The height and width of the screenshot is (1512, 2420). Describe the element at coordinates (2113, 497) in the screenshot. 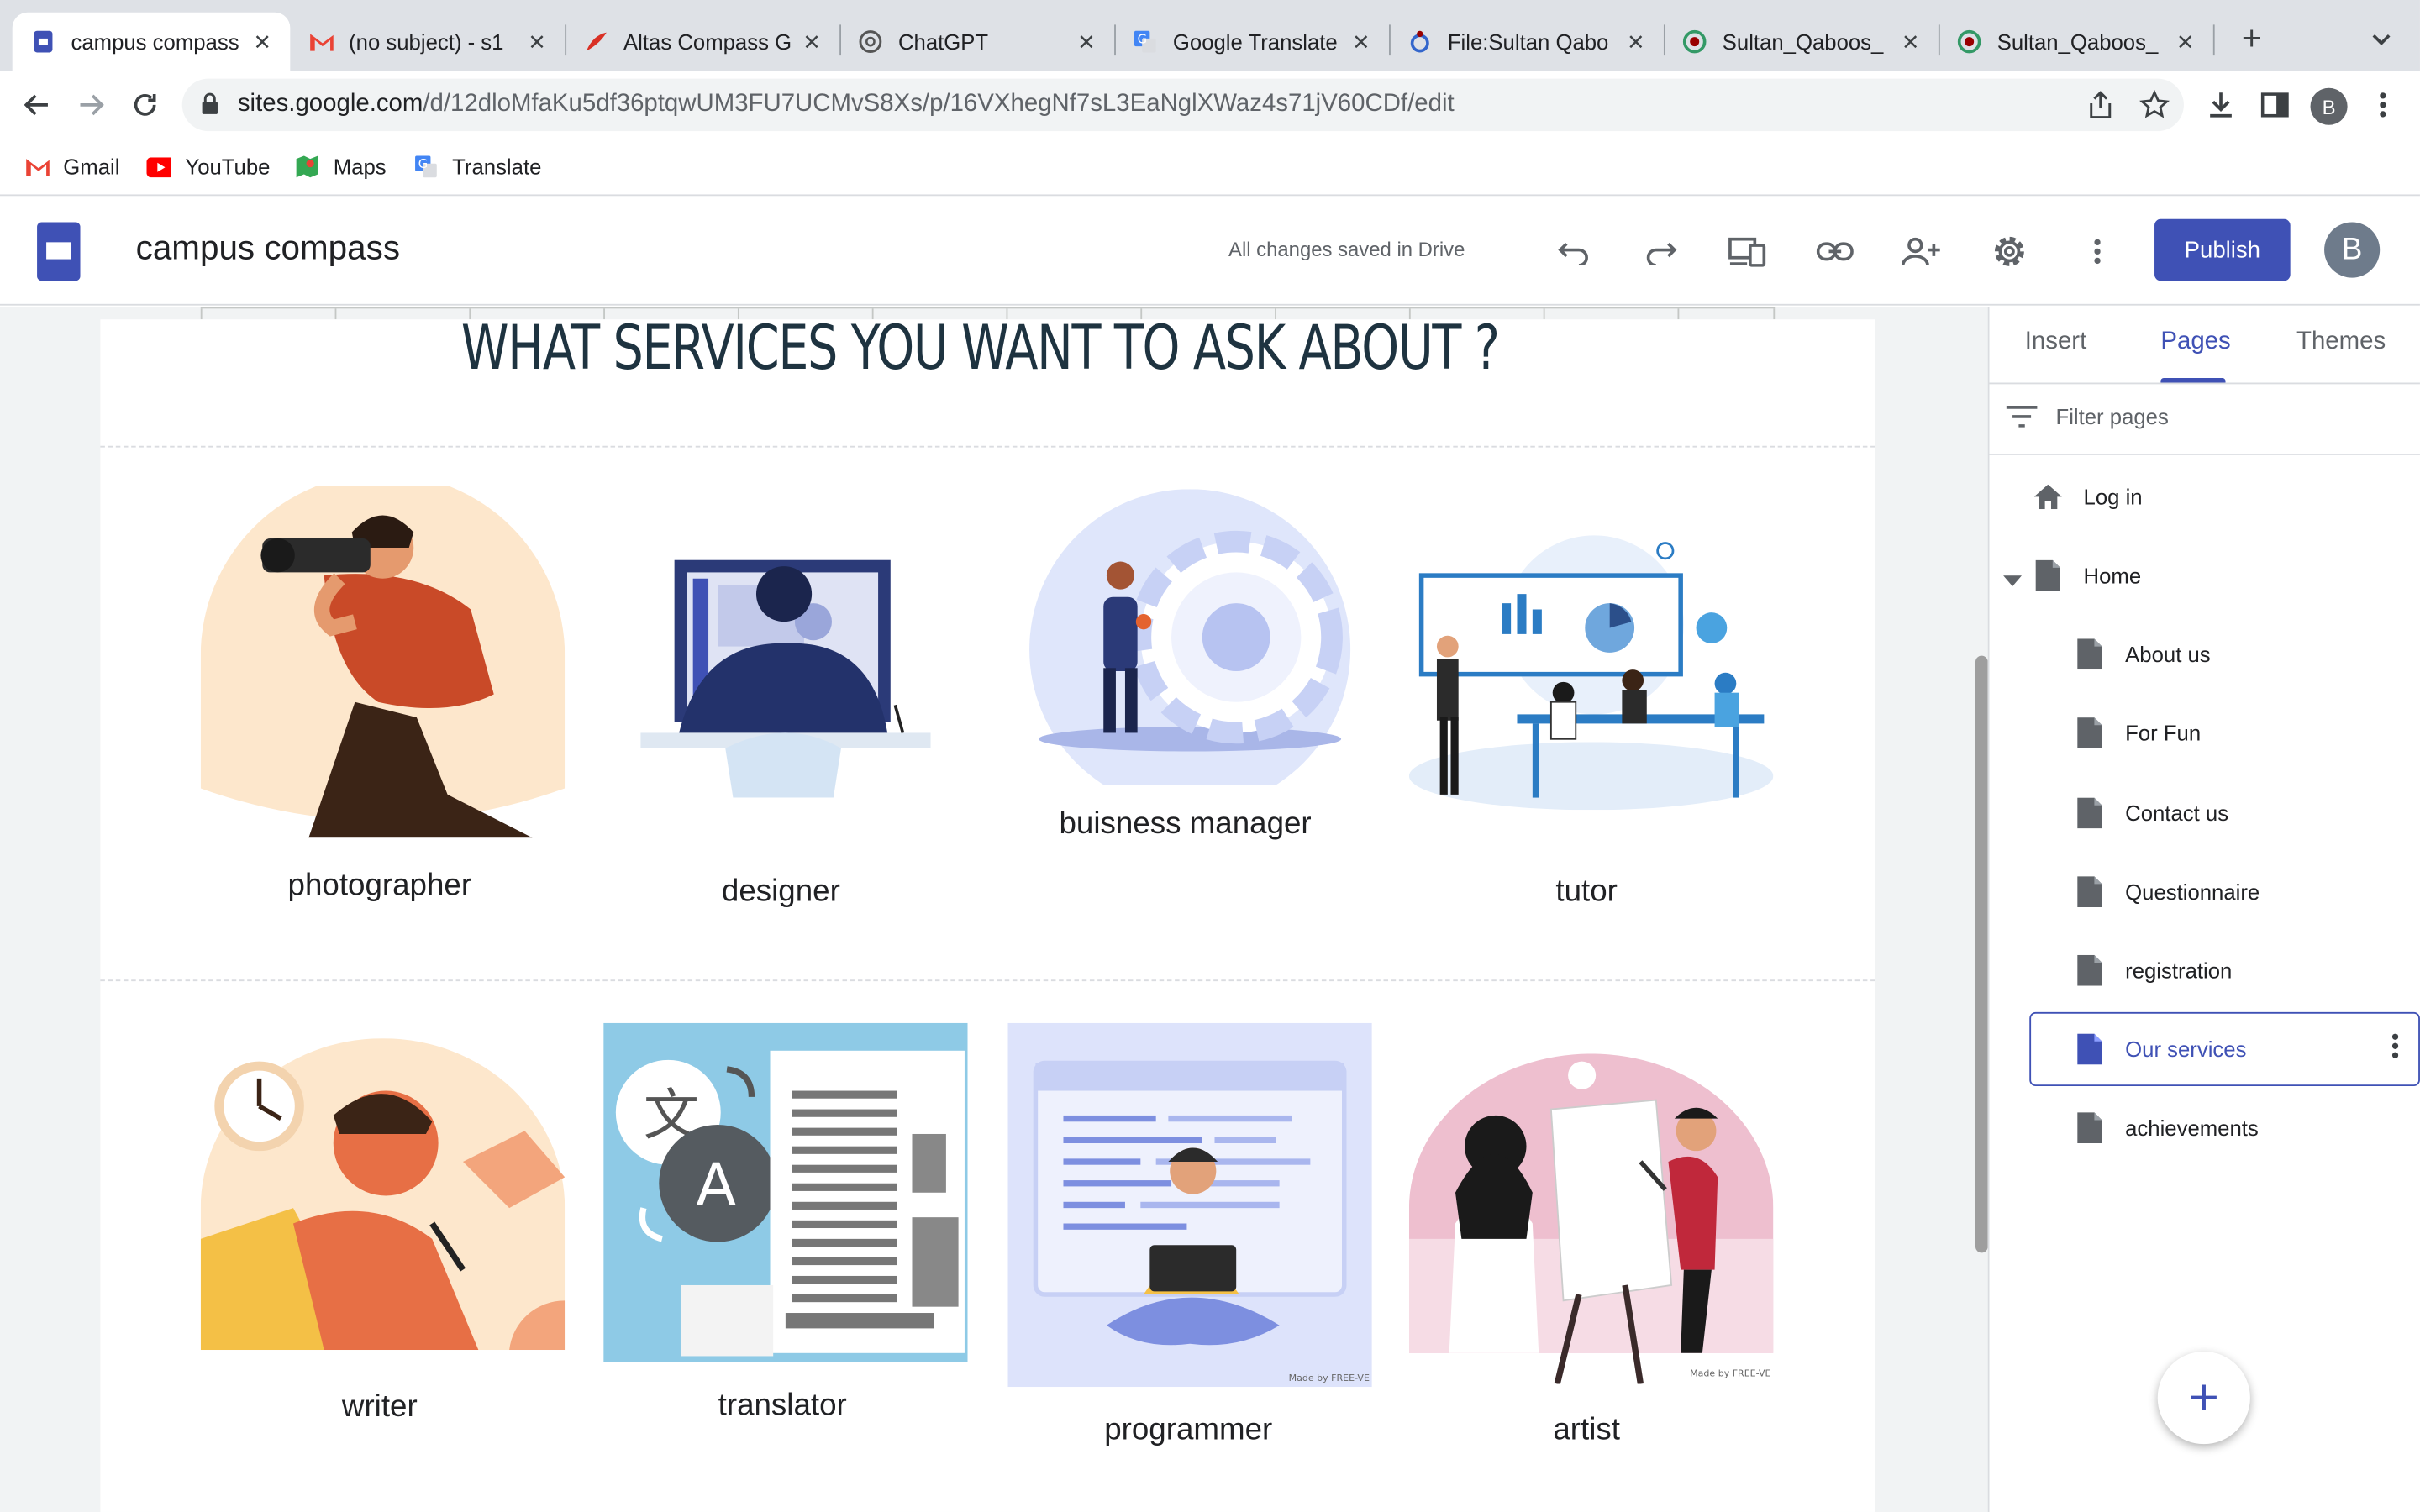

I see `page-item-label: Log in` at that location.